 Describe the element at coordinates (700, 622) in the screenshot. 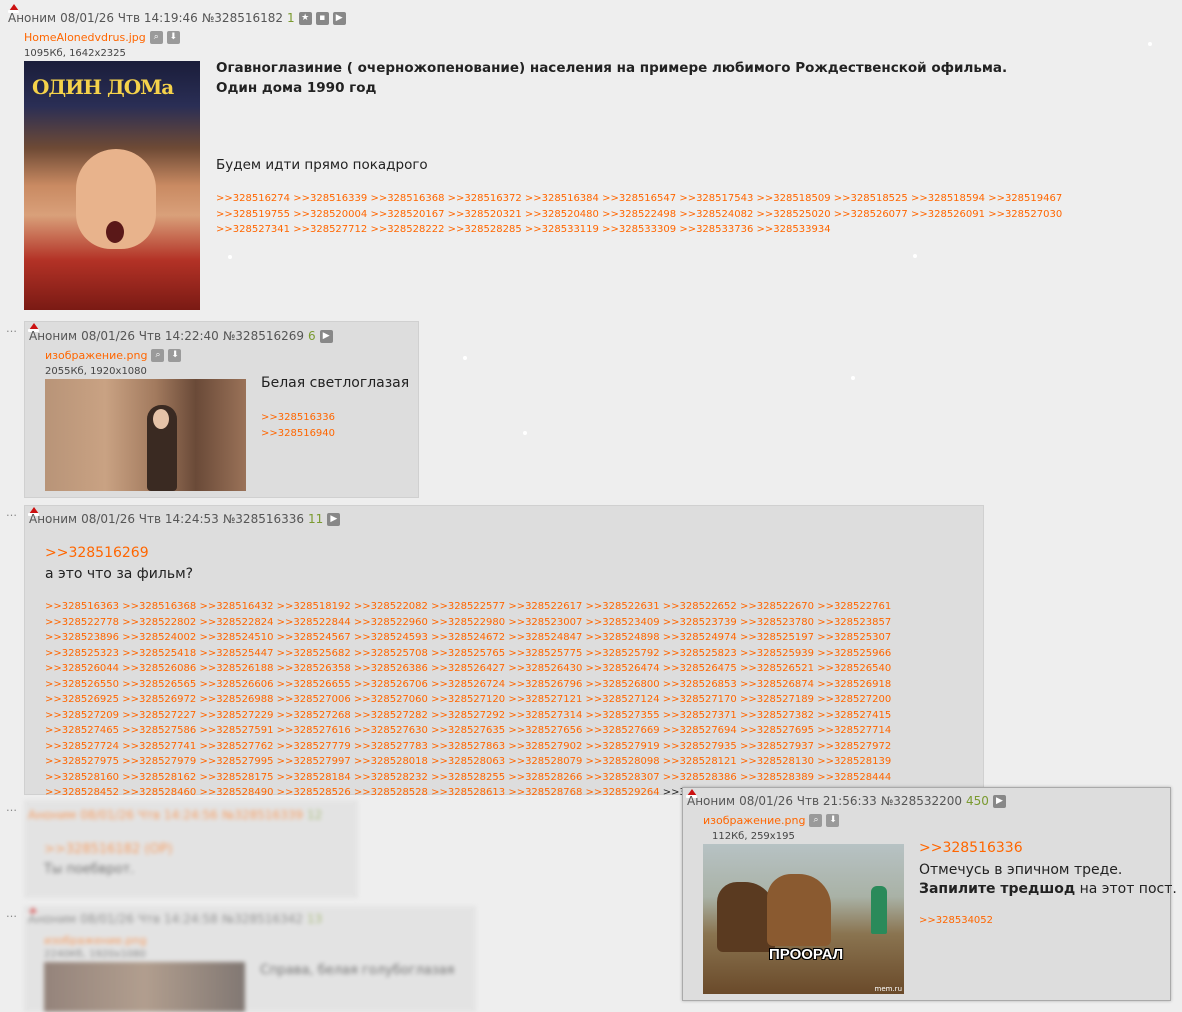

I see `reply-link: >>328523739` at that location.